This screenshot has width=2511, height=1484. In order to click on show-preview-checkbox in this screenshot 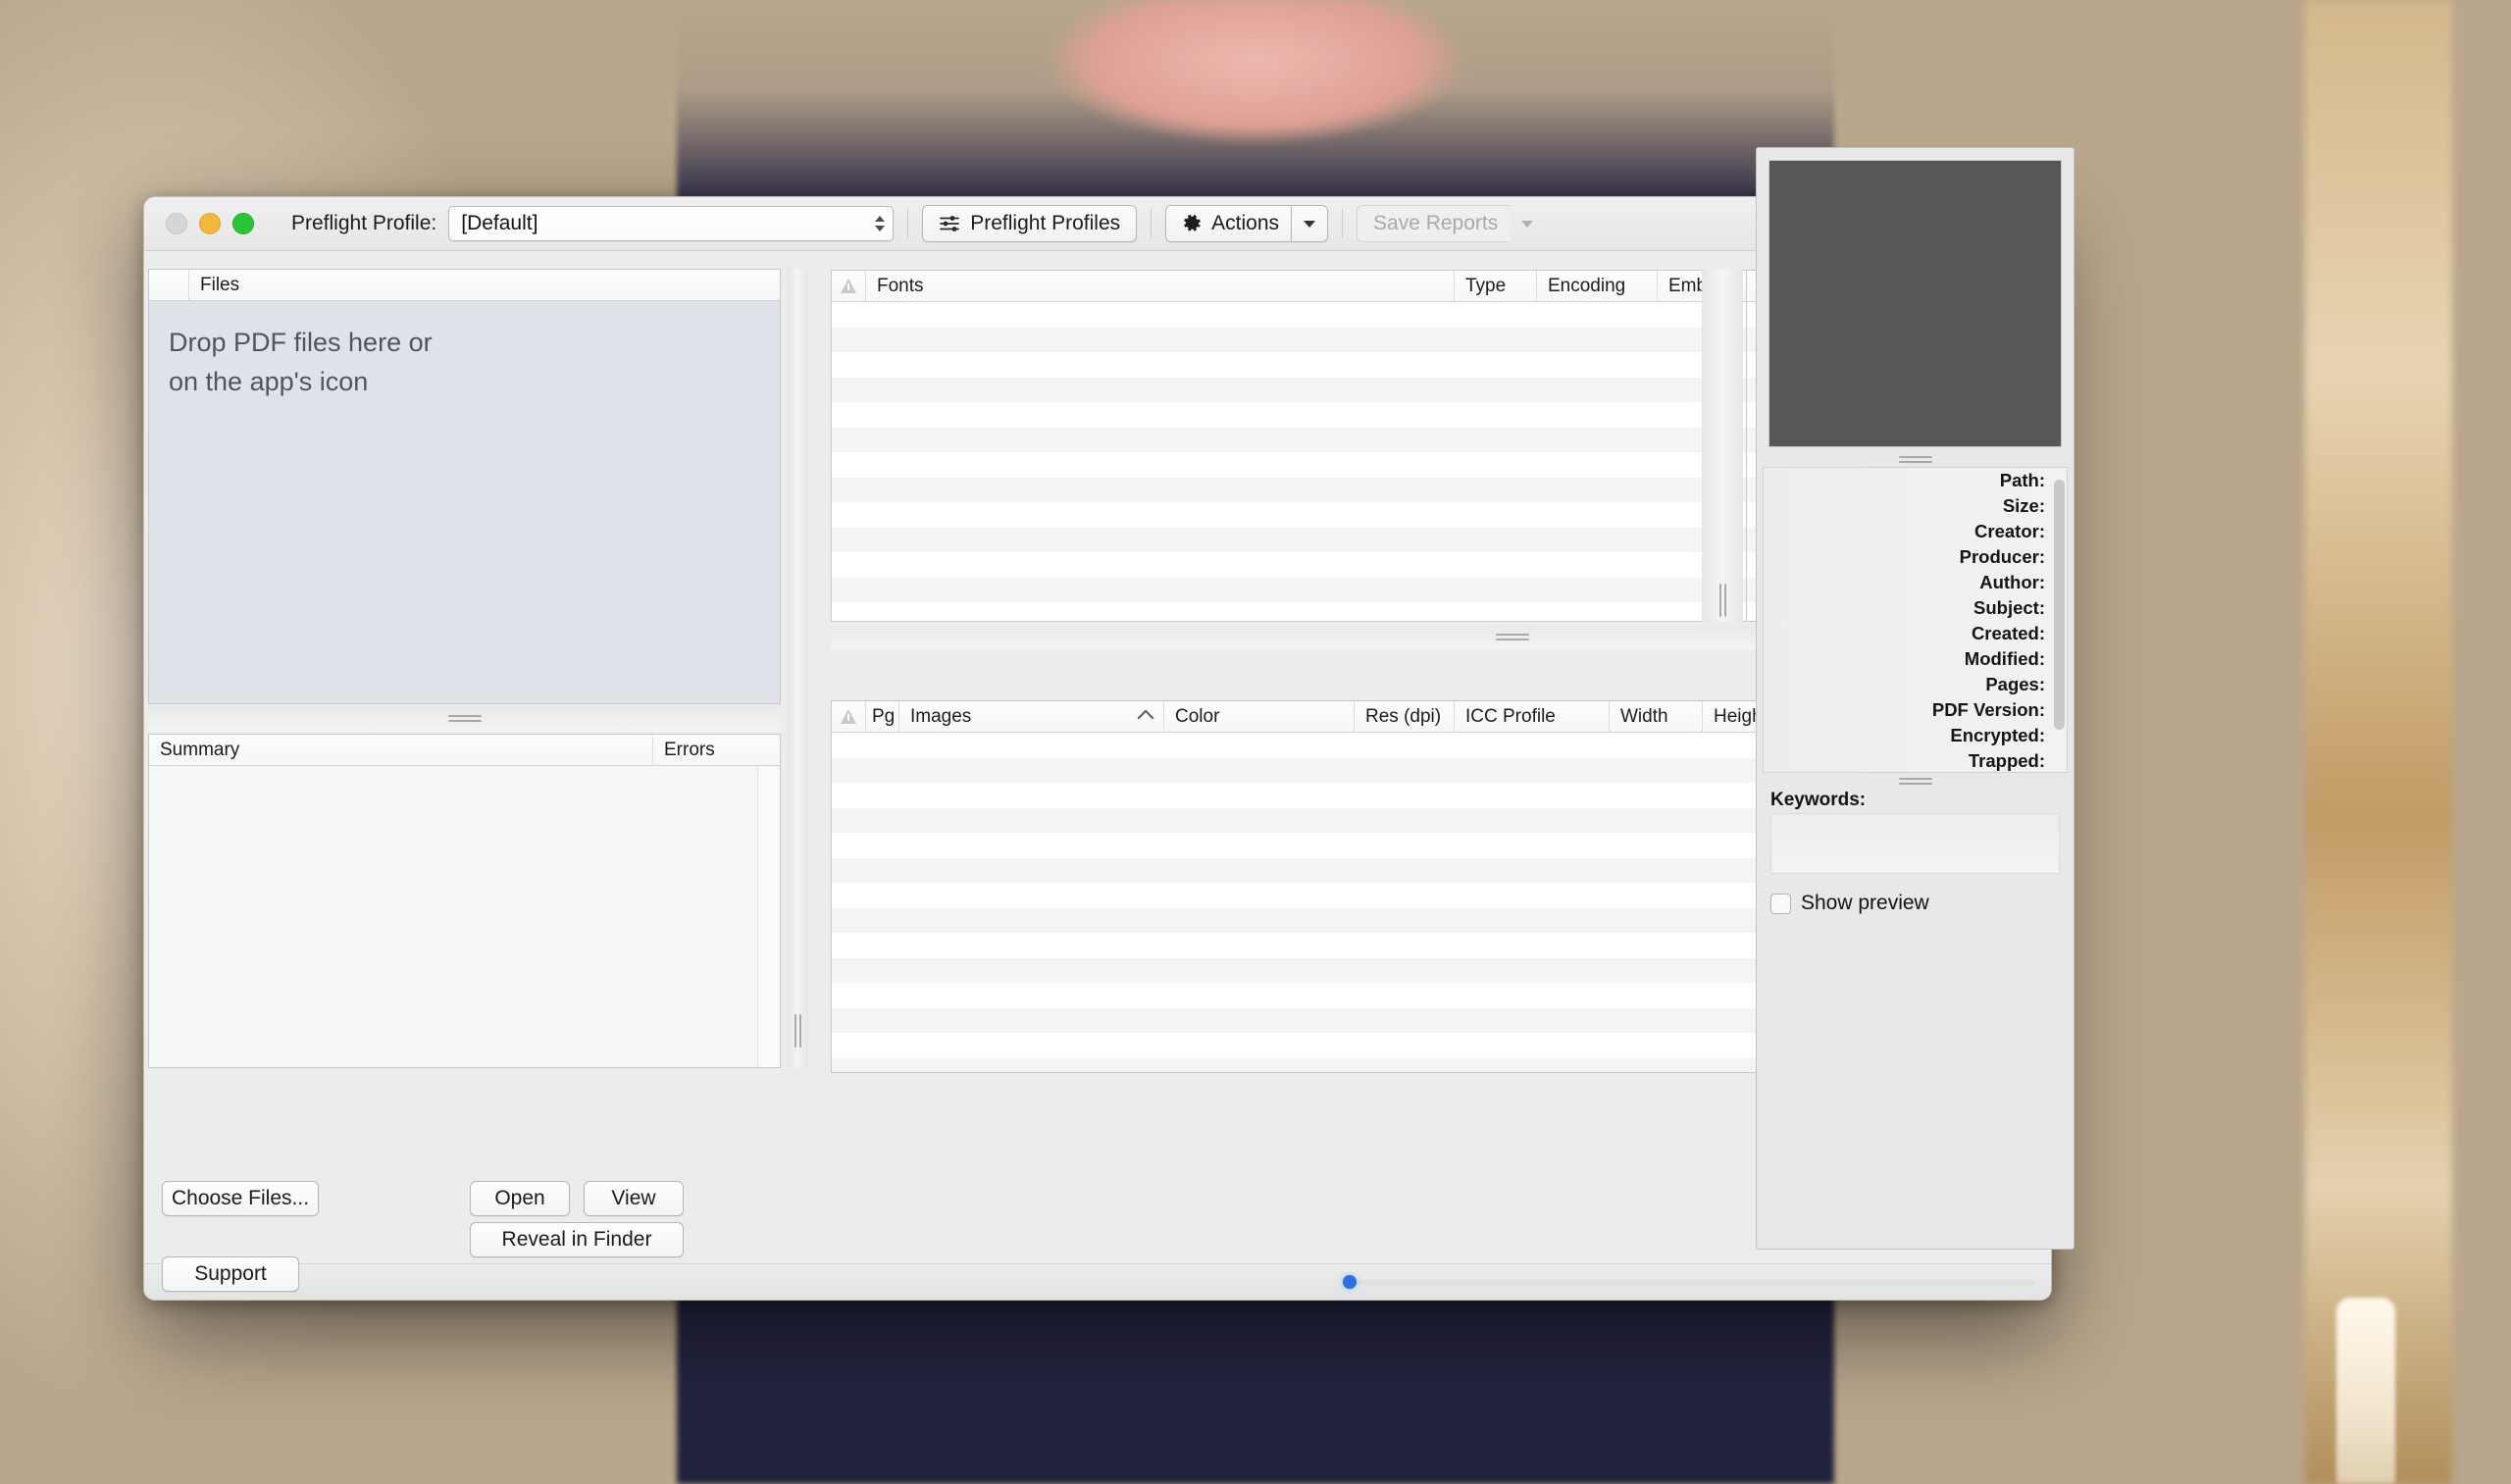, I will do `click(1780, 903)`.